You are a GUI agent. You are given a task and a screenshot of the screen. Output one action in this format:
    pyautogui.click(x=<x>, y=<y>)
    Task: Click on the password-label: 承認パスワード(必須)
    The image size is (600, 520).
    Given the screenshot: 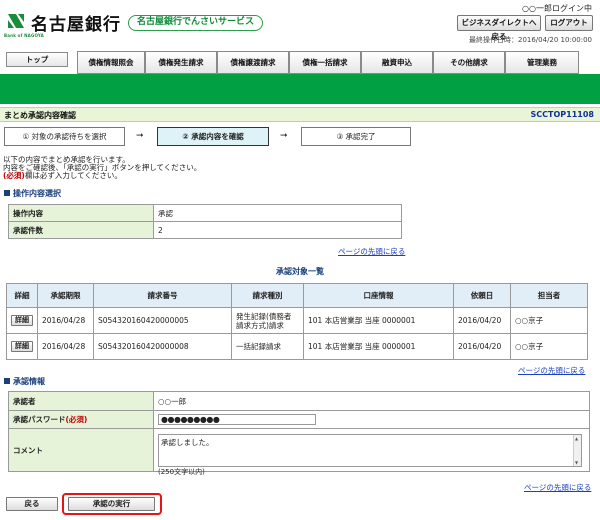 What is the action you would take?
    pyautogui.click(x=81, y=419)
    